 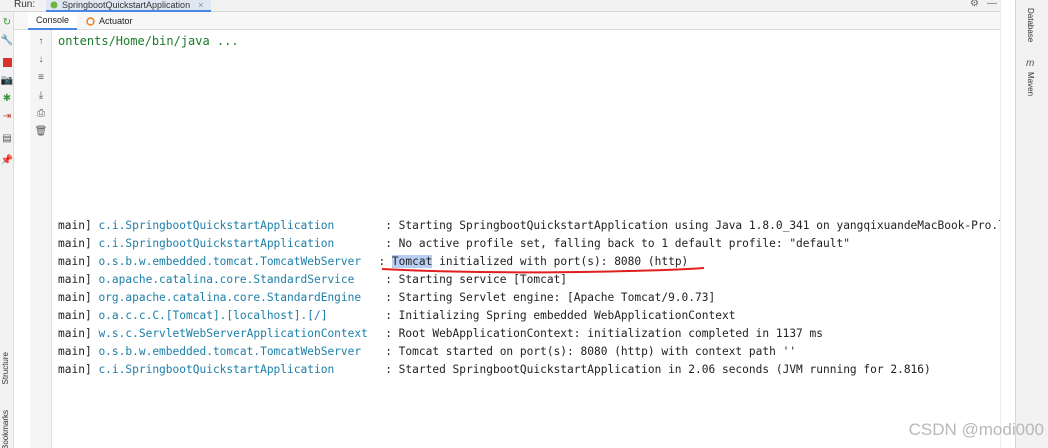 I want to click on print-icon: ⎙, so click(x=41, y=113).